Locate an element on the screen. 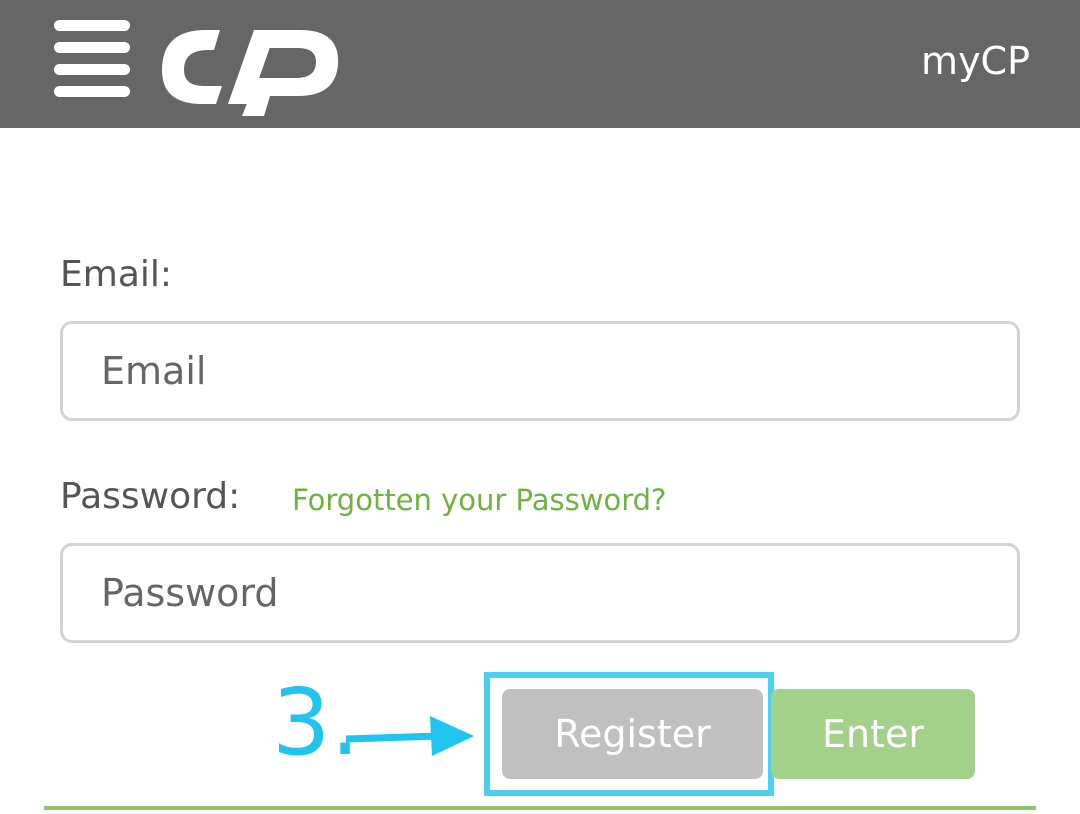  email-field is located at coordinates (540, 371).